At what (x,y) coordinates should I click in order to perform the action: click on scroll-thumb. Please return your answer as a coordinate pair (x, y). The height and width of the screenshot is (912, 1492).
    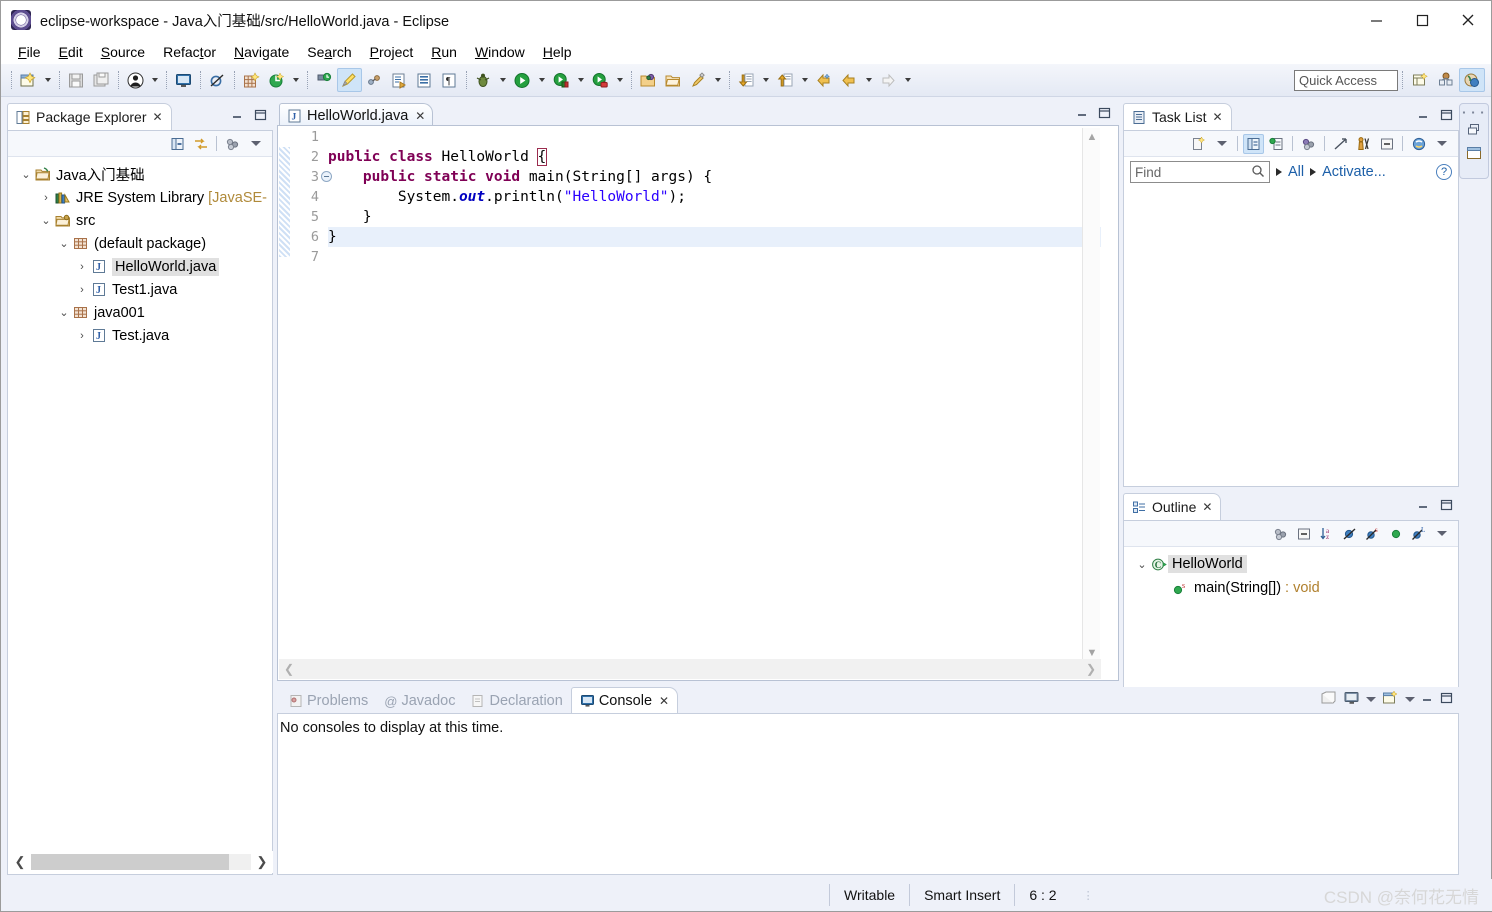
    Looking at the image, I should click on (130, 862).